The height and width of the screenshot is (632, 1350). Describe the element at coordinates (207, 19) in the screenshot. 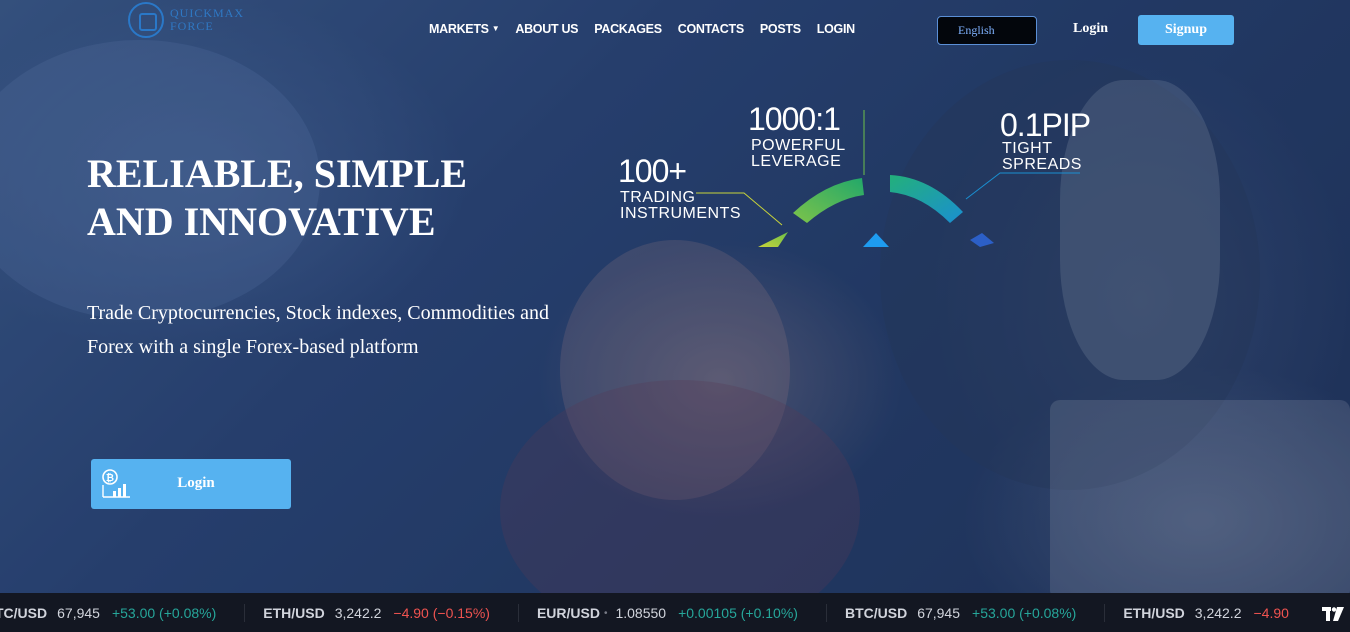

I see `logo-text: QUICKMAX FORCE` at that location.